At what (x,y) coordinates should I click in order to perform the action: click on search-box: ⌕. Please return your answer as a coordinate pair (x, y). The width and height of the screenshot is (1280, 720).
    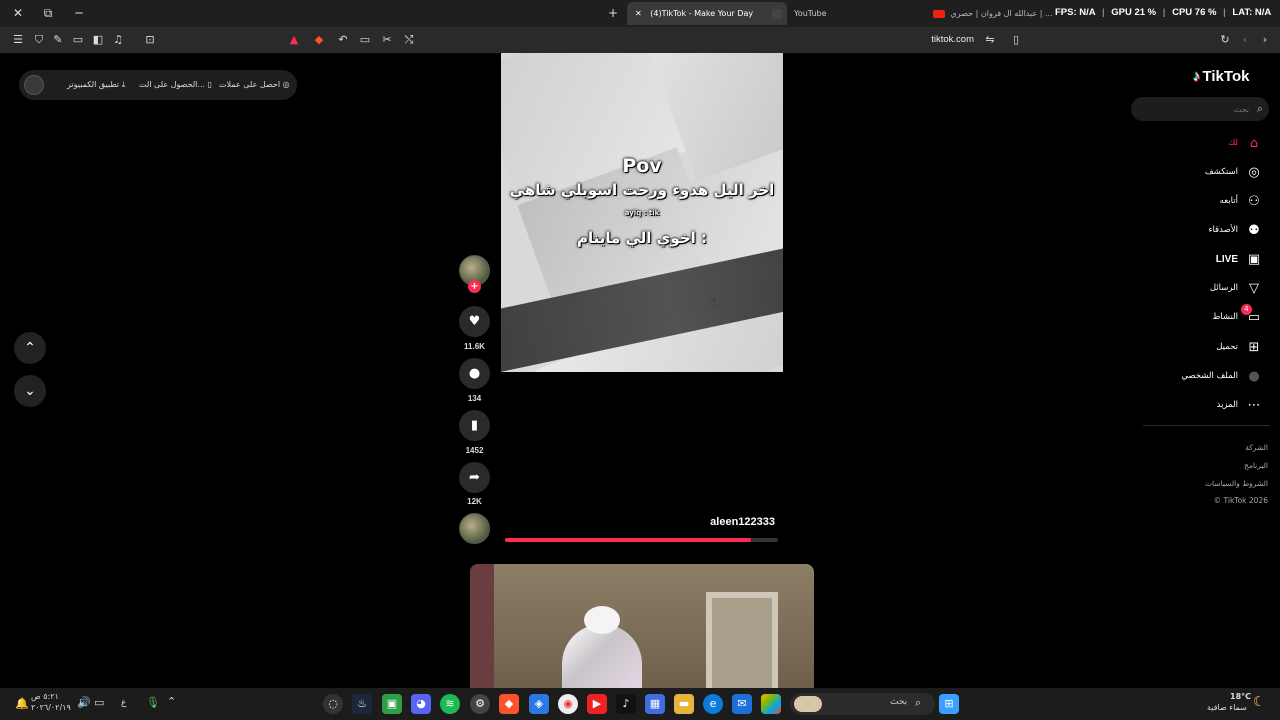
    Looking at the image, I should click on (1200, 109).